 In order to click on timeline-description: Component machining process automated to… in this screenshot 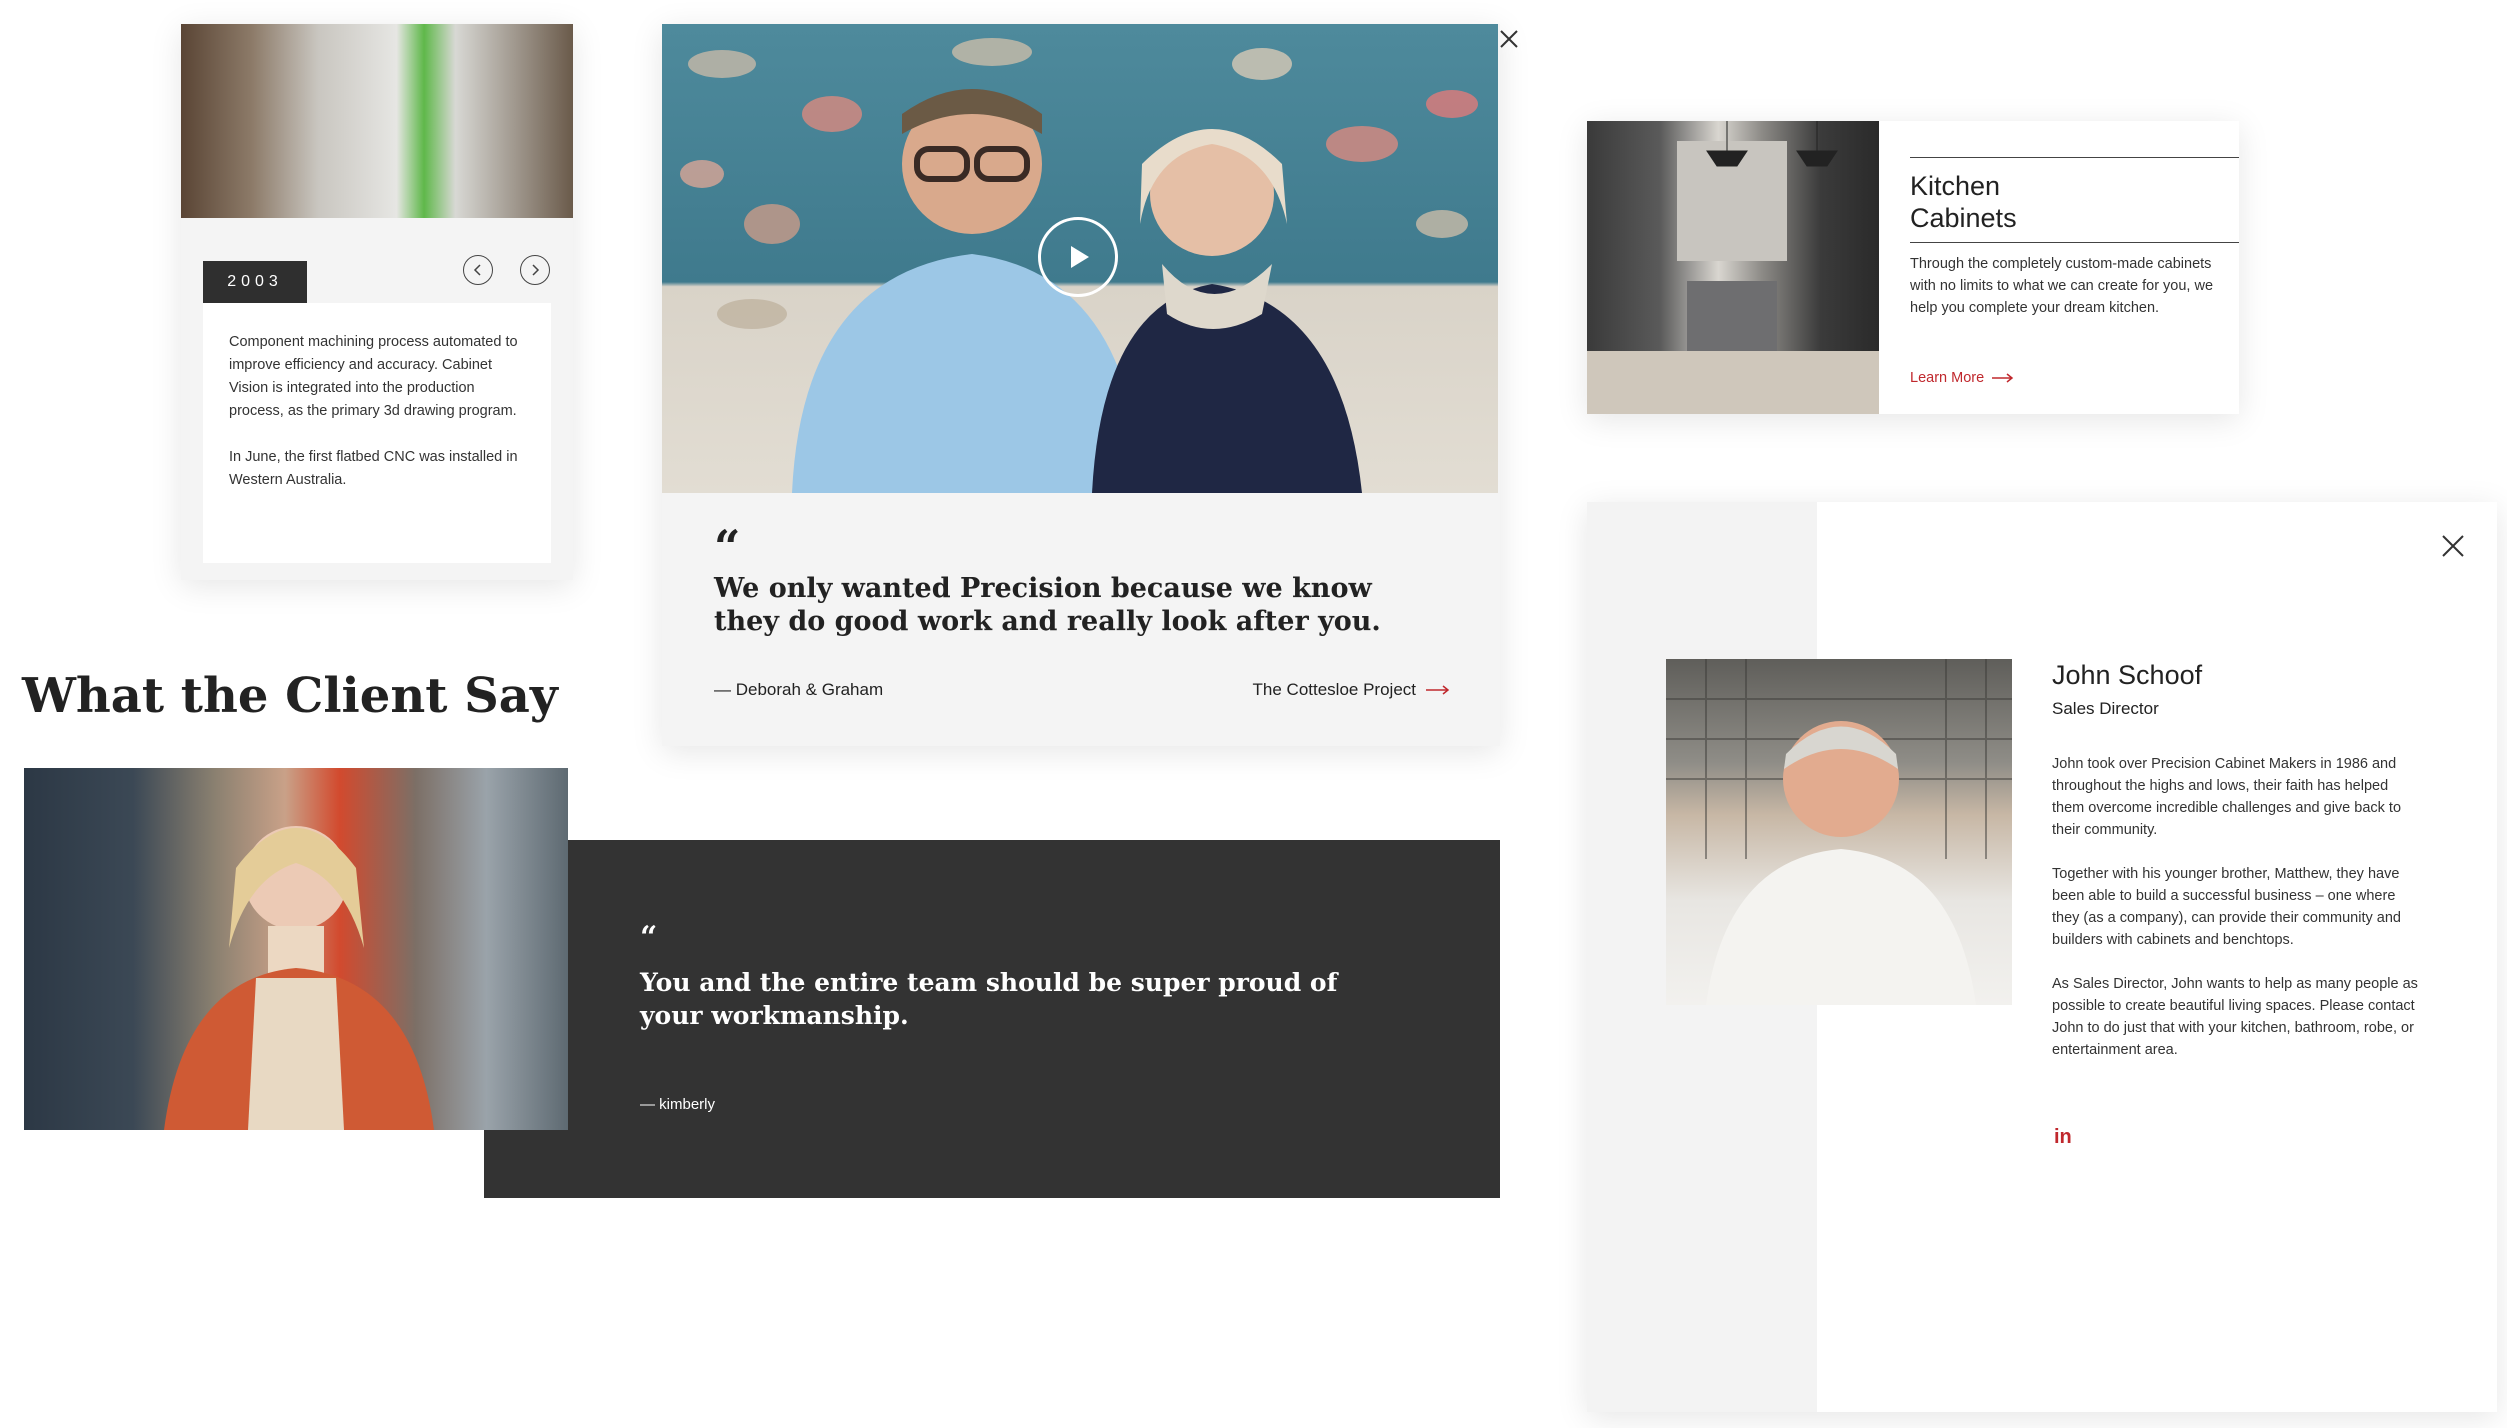, I will do `click(377, 433)`.